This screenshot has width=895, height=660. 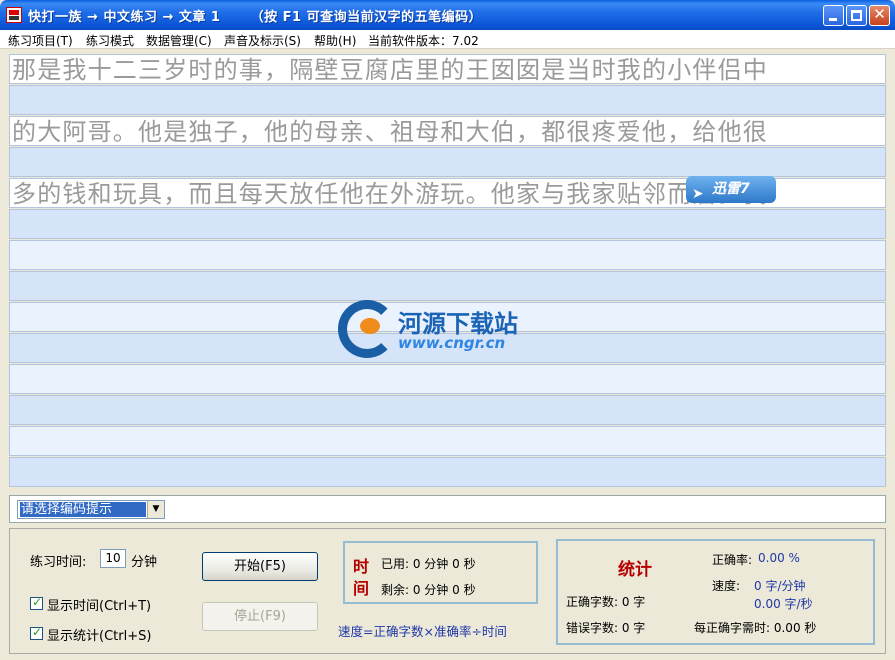 I want to click on xunlei-badge-label: 迅雷7, so click(x=731, y=189).